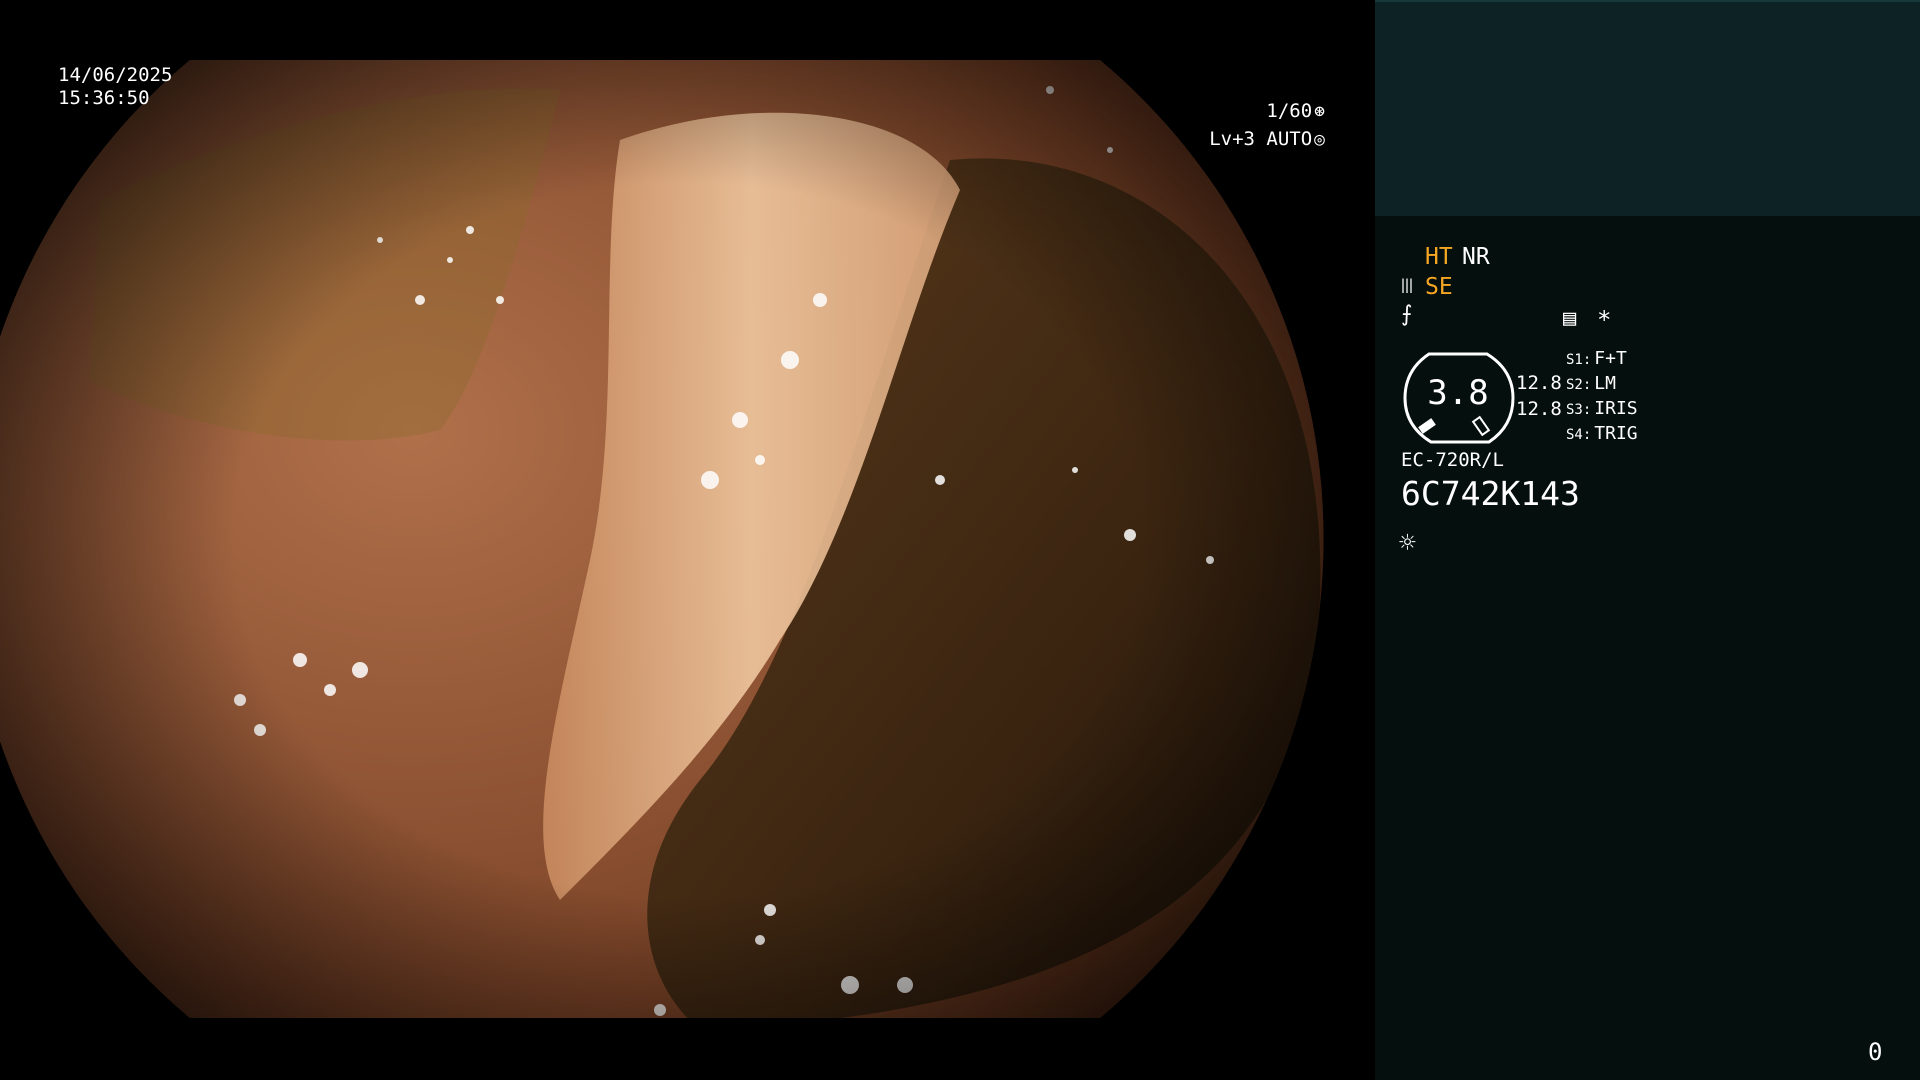 The width and height of the screenshot is (1920, 1080). What do you see at coordinates (1616, 408) in the screenshot?
I see `switch-value: IRIS` at bounding box center [1616, 408].